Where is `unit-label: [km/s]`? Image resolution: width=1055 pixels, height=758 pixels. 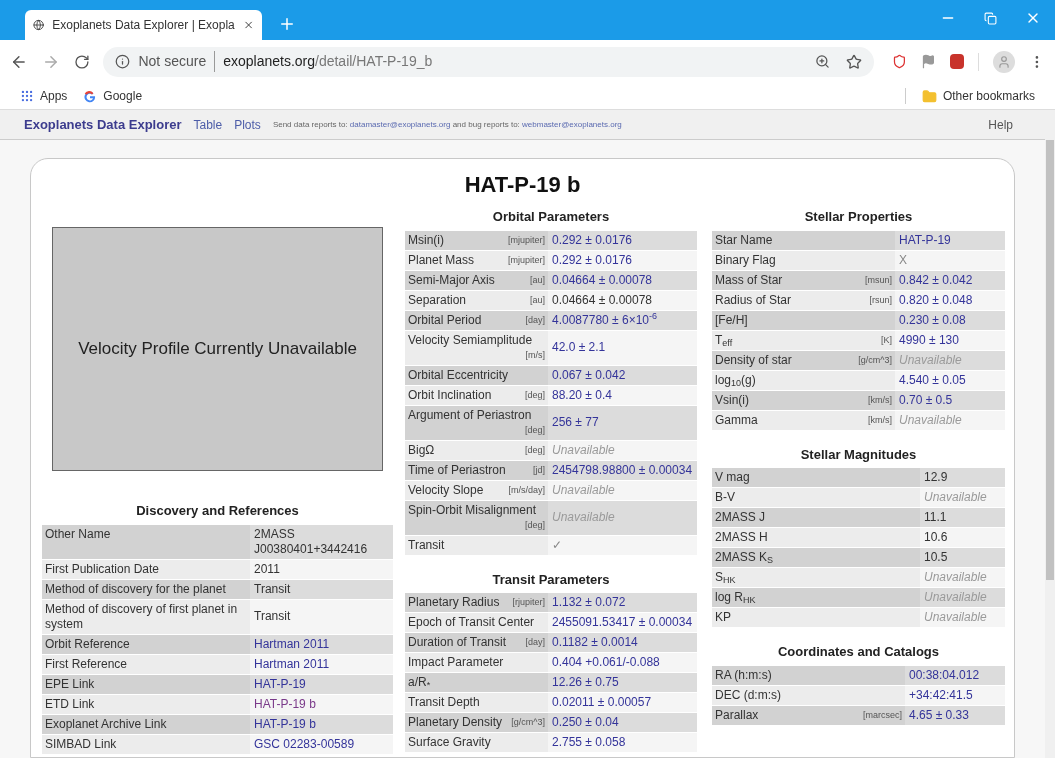 unit-label: [km/s] is located at coordinates (880, 400).